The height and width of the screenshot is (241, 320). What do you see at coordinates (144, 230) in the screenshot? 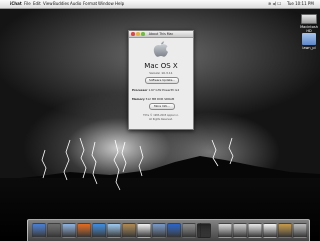
I see `ical-icon` at bounding box center [144, 230].